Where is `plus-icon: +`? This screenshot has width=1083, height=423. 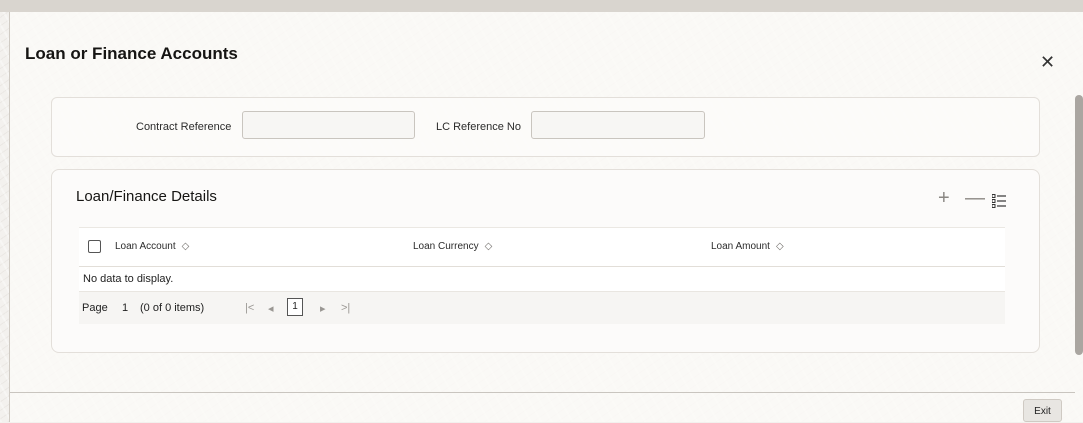 plus-icon: + is located at coordinates (944, 198).